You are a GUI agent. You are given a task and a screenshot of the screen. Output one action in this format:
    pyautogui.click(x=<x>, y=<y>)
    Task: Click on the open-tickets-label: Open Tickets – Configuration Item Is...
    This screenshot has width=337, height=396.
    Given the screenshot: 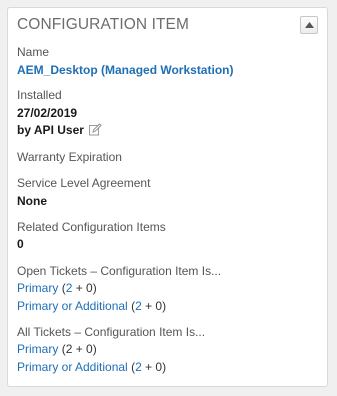 What is the action you would take?
    pyautogui.click(x=119, y=271)
    